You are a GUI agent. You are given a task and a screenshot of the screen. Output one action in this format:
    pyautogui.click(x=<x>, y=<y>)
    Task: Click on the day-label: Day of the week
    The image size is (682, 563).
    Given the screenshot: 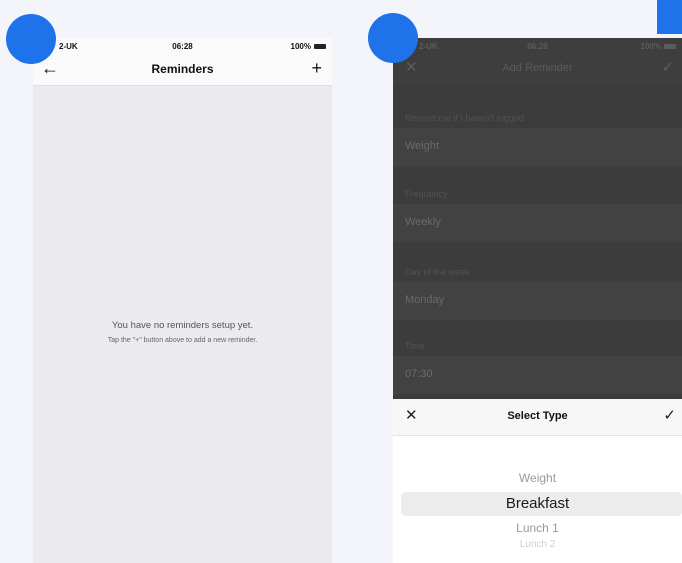 What is the action you would take?
    pyautogui.click(x=437, y=272)
    